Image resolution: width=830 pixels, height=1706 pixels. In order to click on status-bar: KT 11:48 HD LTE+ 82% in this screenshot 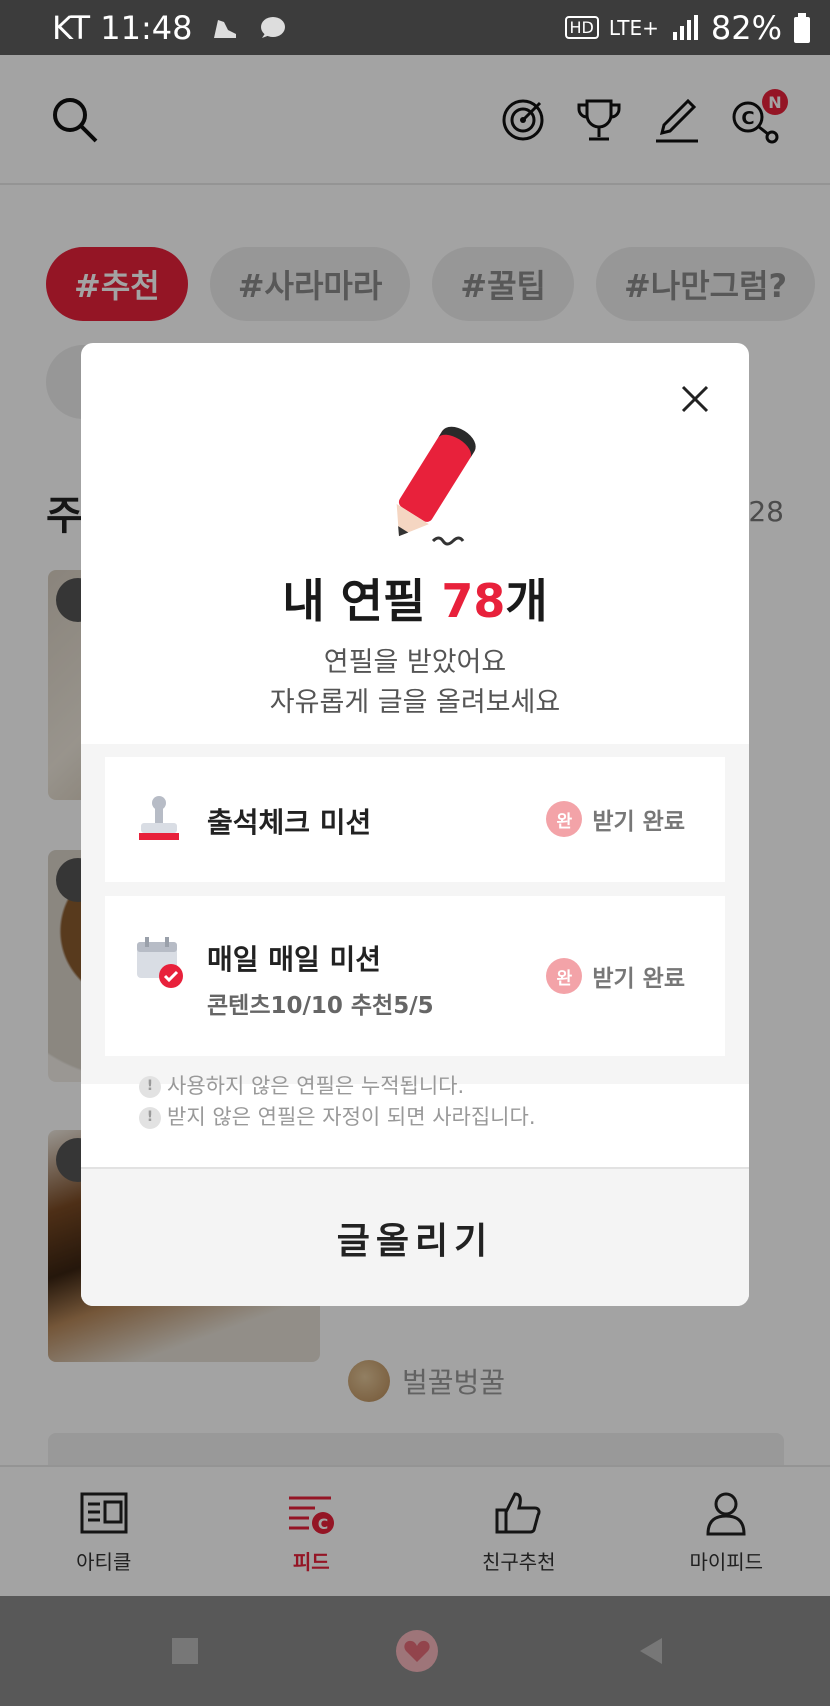, I will do `click(415, 27)`.